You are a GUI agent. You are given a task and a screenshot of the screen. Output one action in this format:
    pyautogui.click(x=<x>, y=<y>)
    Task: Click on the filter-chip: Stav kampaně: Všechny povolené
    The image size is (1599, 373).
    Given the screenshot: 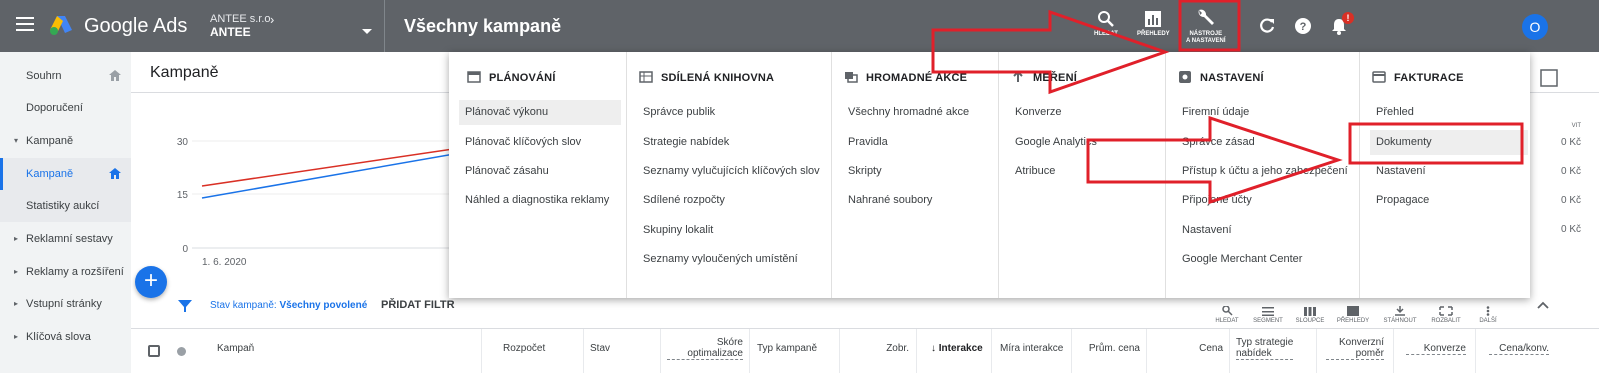 What is the action you would take?
    pyautogui.click(x=288, y=305)
    